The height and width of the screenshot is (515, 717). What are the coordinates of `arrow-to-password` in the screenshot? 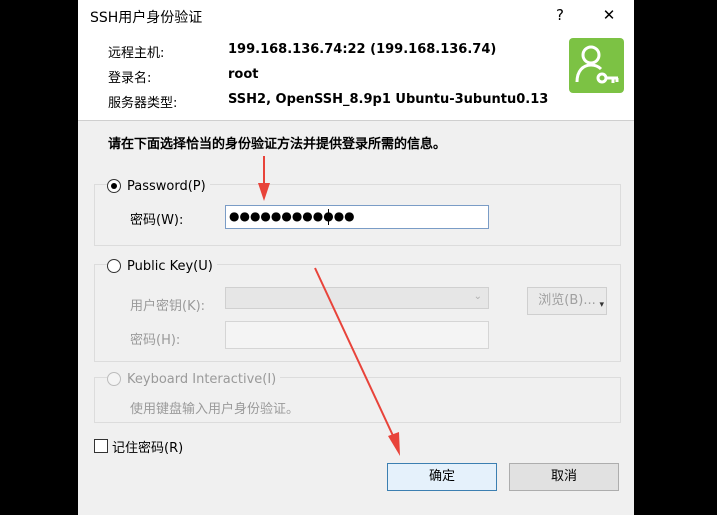 It's located at (264, 178).